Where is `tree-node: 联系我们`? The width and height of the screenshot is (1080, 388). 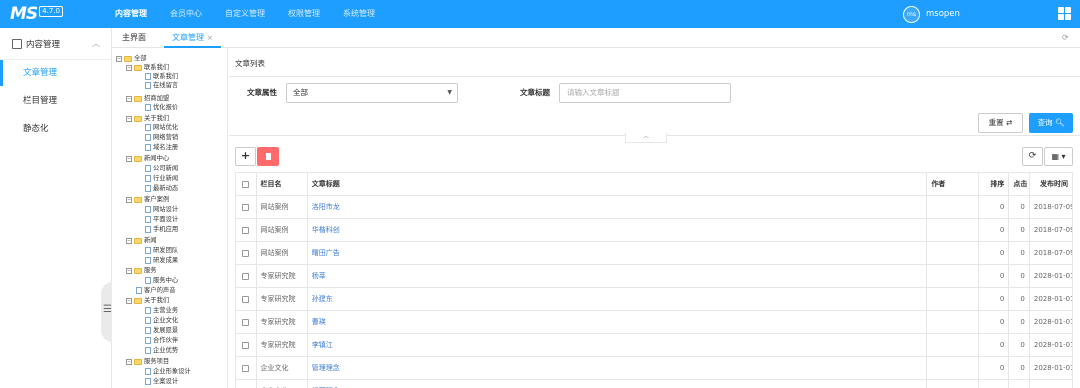
tree-node: 联系我们 is located at coordinates (161, 76).